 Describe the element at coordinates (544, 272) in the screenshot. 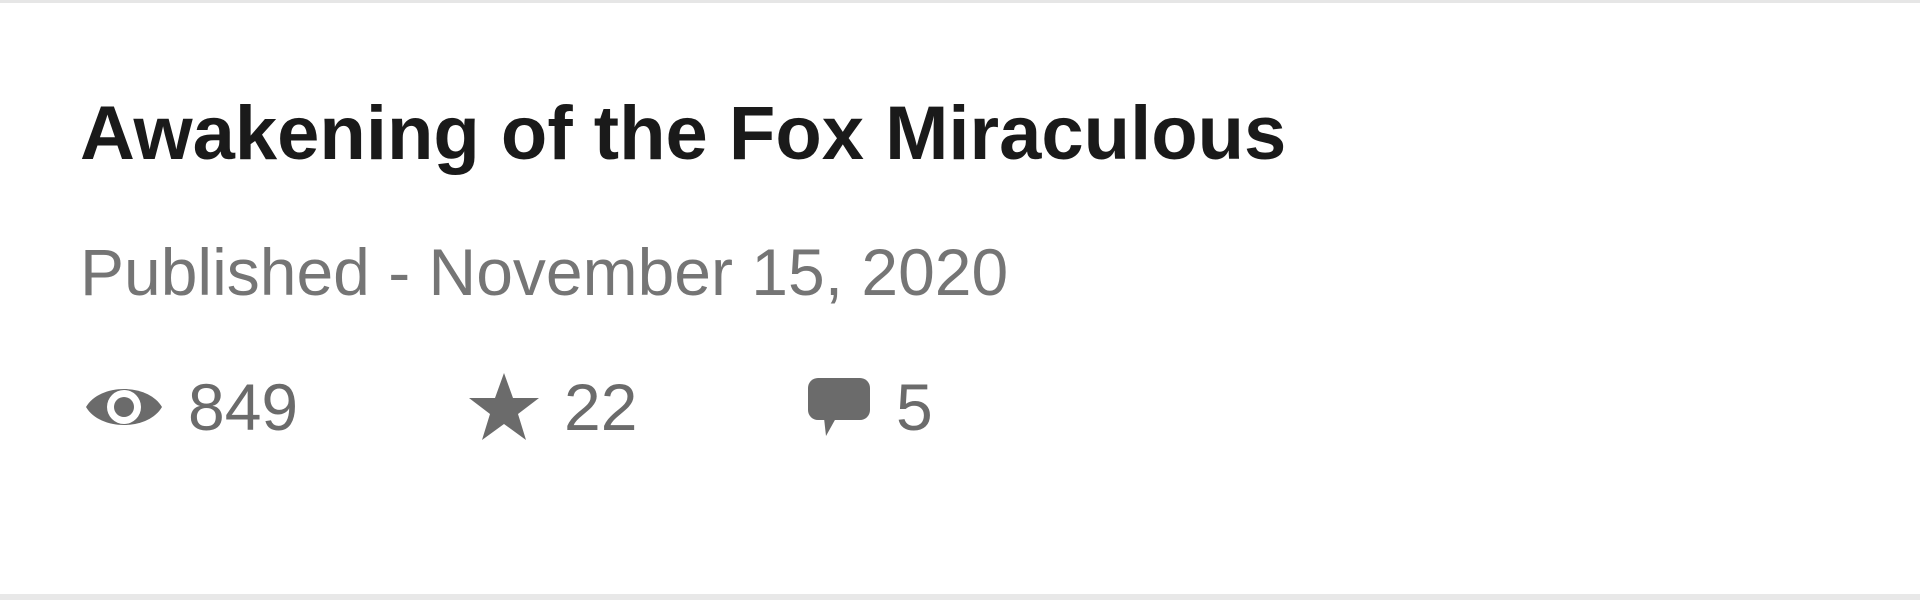

I see `published-date: Published - November 15, 2020` at that location.